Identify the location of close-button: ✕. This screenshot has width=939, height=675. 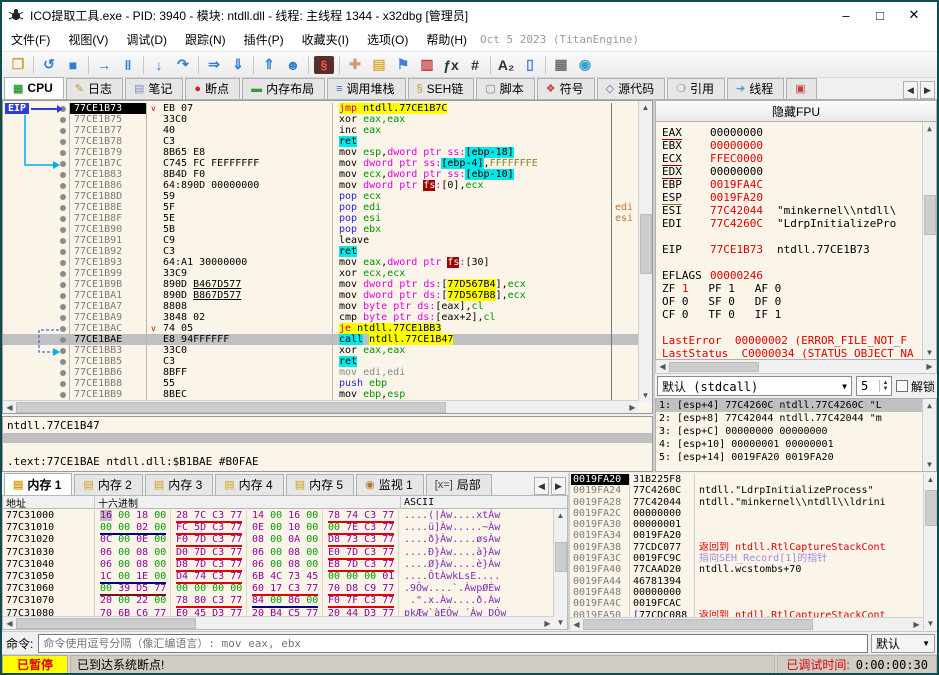
(914, 15).